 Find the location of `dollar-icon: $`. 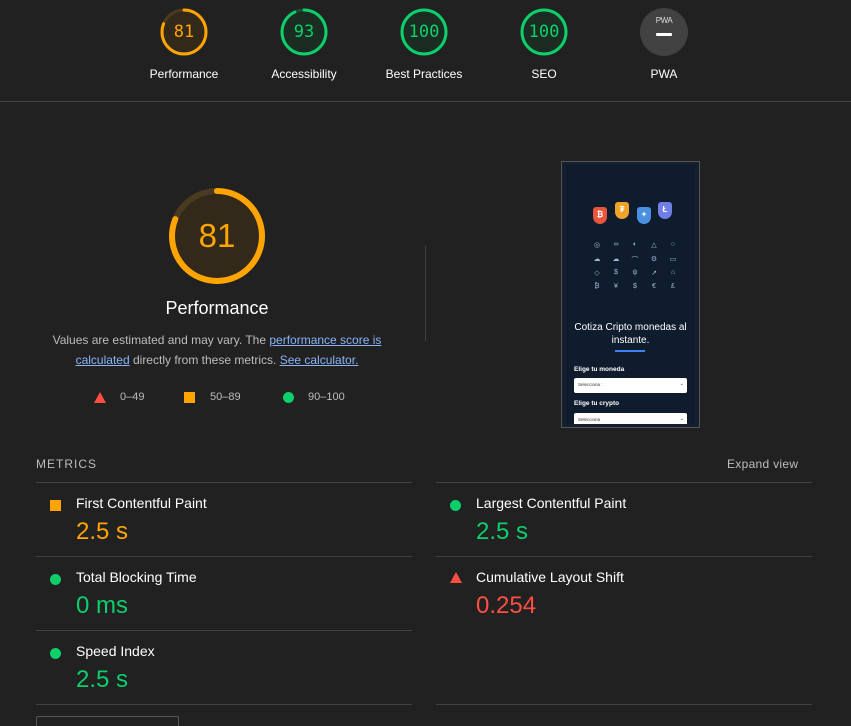

dollar-icon: $ is located at coordinates (635, 286).